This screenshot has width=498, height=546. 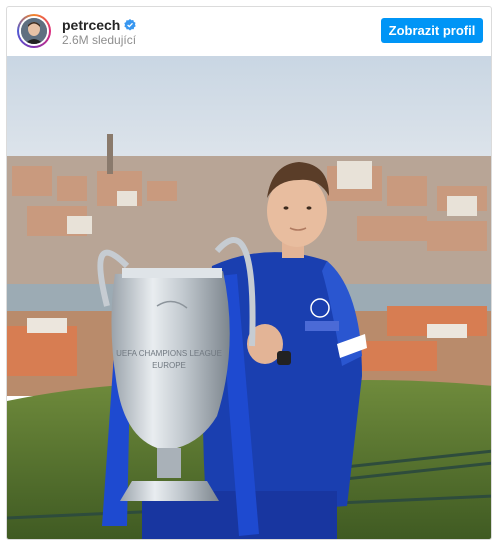 What do you see at coordinates (169, 365) in the screenshot?
I see `svg-text: EUROPE` at bounding box center [169, 365].